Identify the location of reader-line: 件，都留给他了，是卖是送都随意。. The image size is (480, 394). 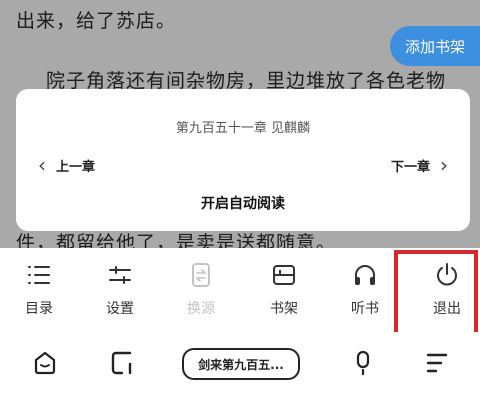
(176, 240).